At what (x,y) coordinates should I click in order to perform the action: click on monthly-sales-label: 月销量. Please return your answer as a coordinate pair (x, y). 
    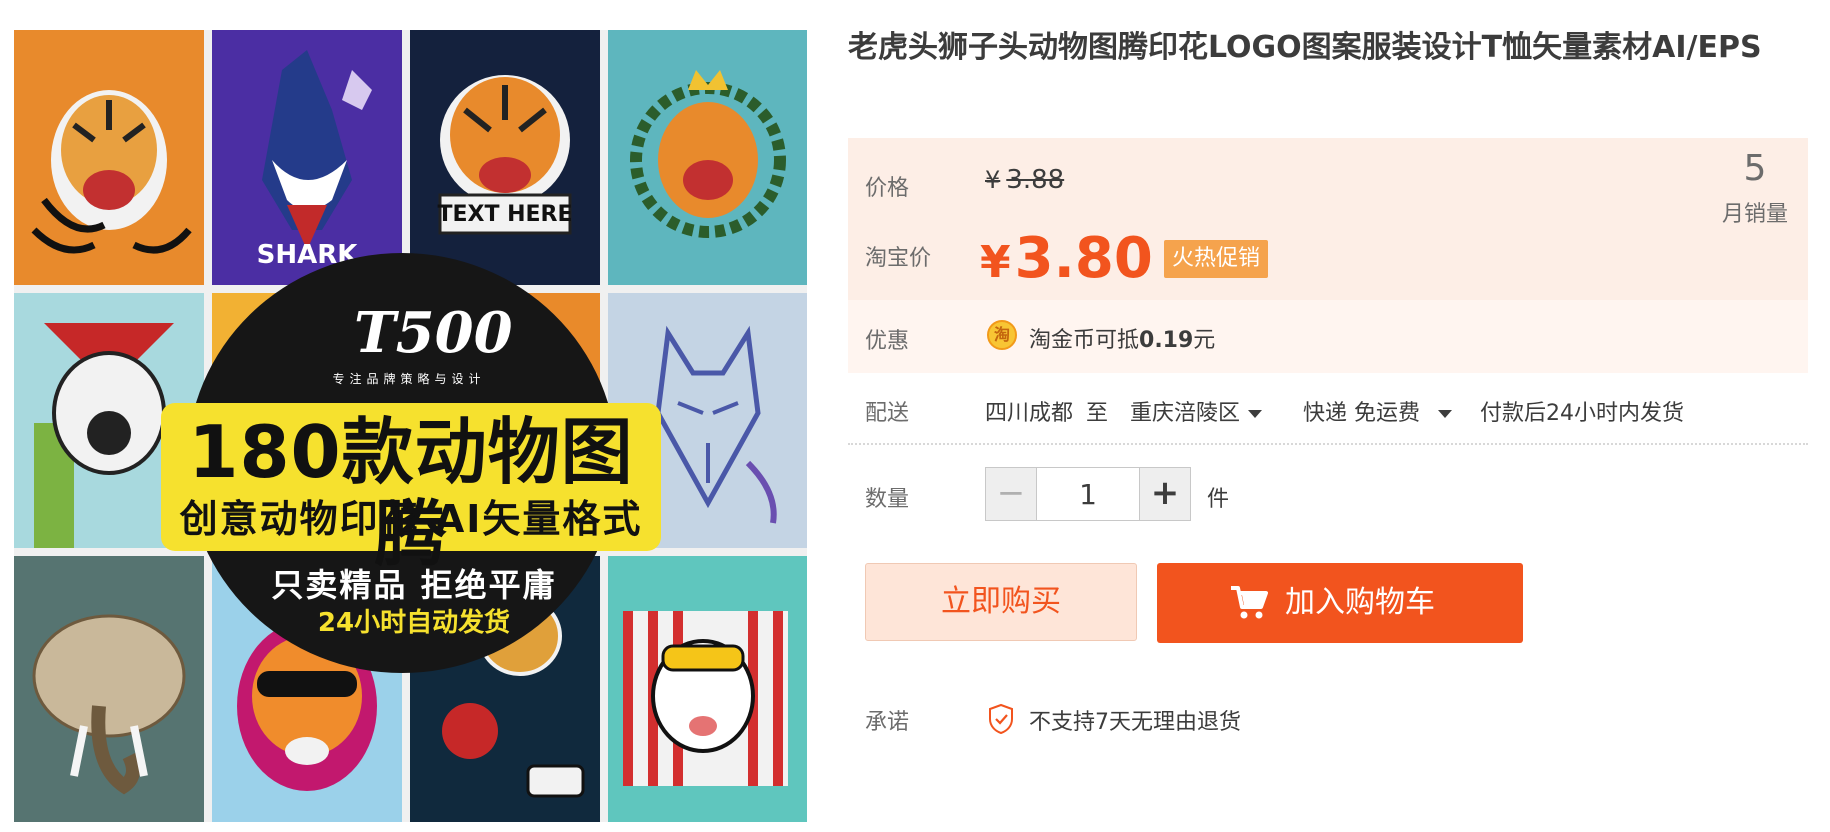
    Looking at the image, I should click on (1754, 214).